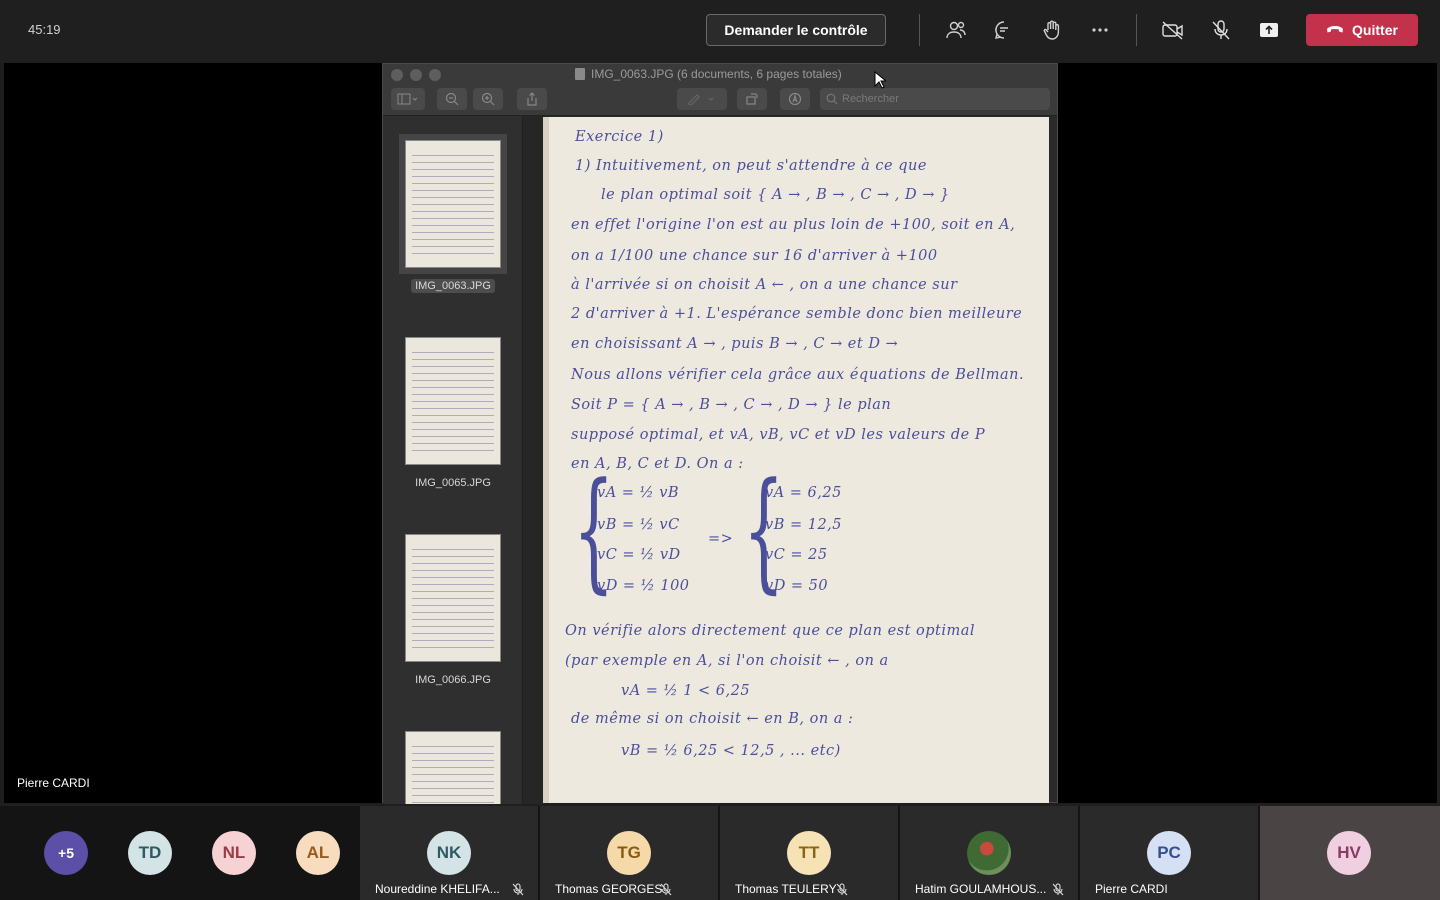 This screenshot has width=1440, height=900. I want to click on participant-avatar: NK, so click(449, 853).